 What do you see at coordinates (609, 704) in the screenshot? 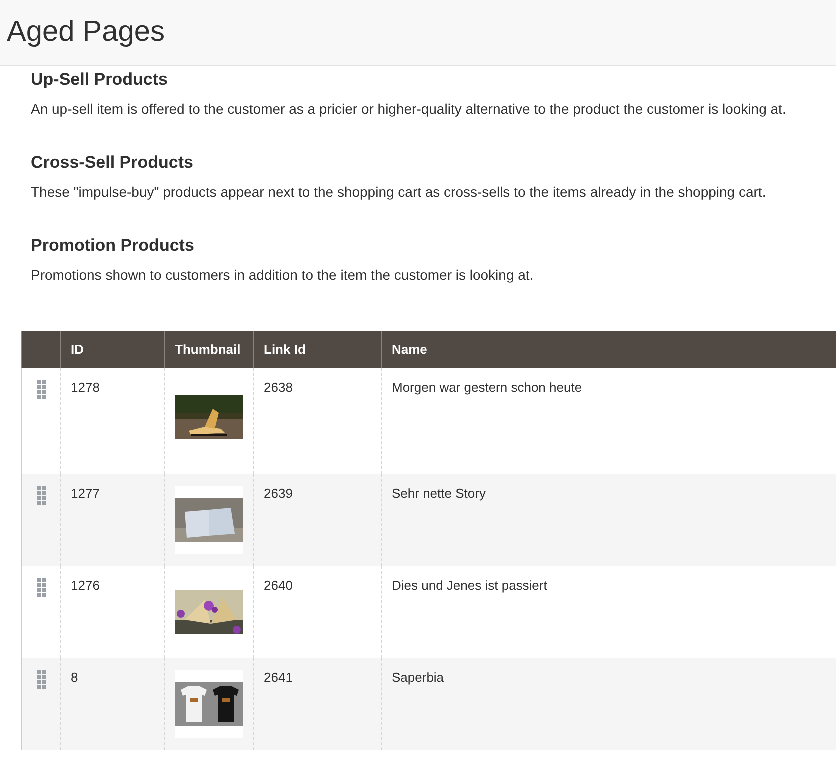
I see `table-cell: Saperbia` at bounding box center [609, 704].